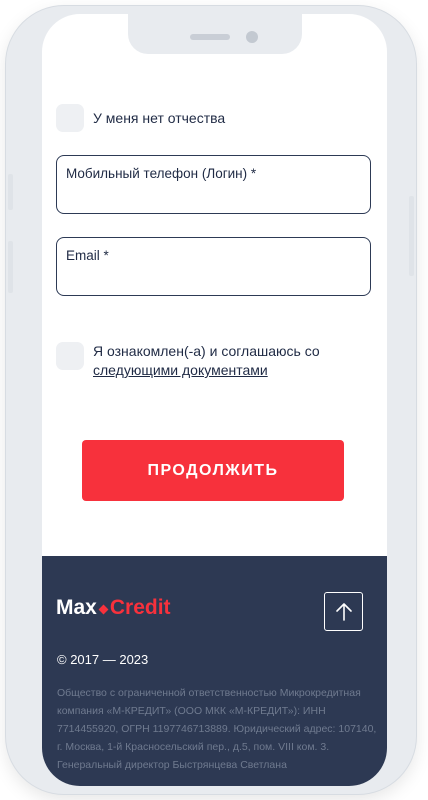 The image size is (428, 800). What do you see at coordinates (213, 184) in the screenshot?
I see `phone-field: Мобильный телефон (Логин) *` at bounding box center [213, 184].